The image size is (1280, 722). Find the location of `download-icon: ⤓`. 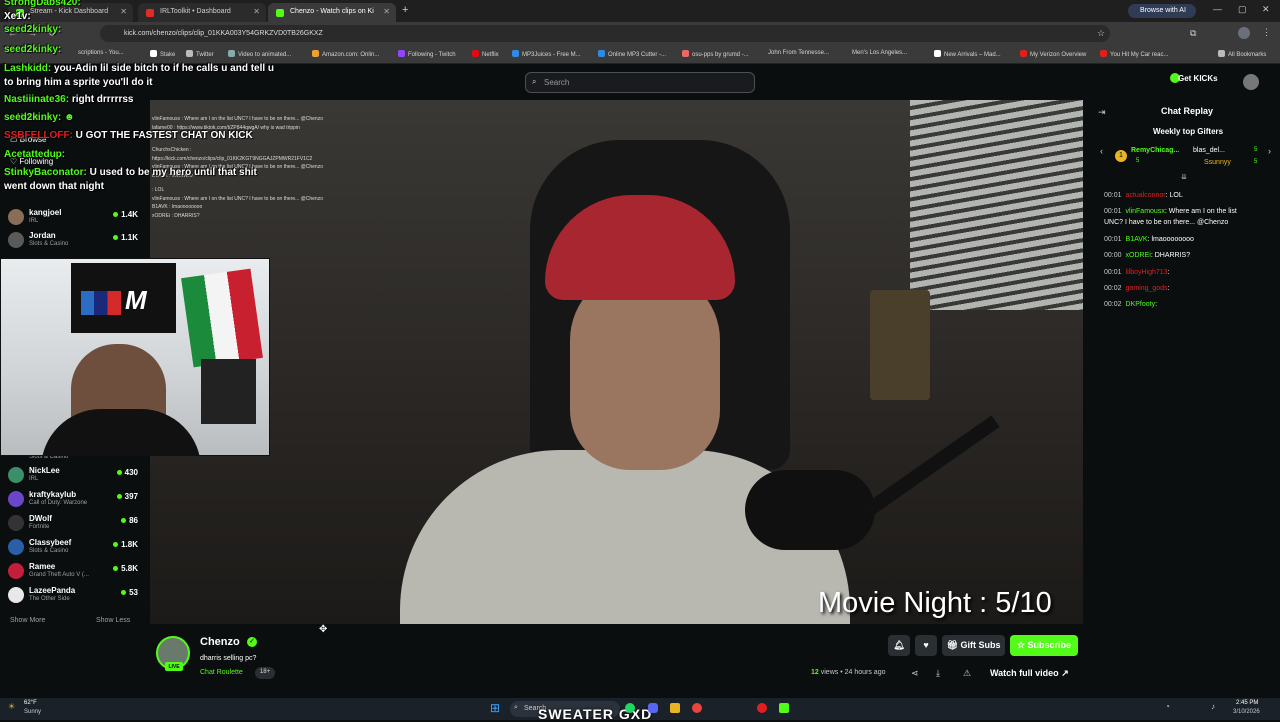

download-icon: ⤓ is located at coordinates (938, 673).